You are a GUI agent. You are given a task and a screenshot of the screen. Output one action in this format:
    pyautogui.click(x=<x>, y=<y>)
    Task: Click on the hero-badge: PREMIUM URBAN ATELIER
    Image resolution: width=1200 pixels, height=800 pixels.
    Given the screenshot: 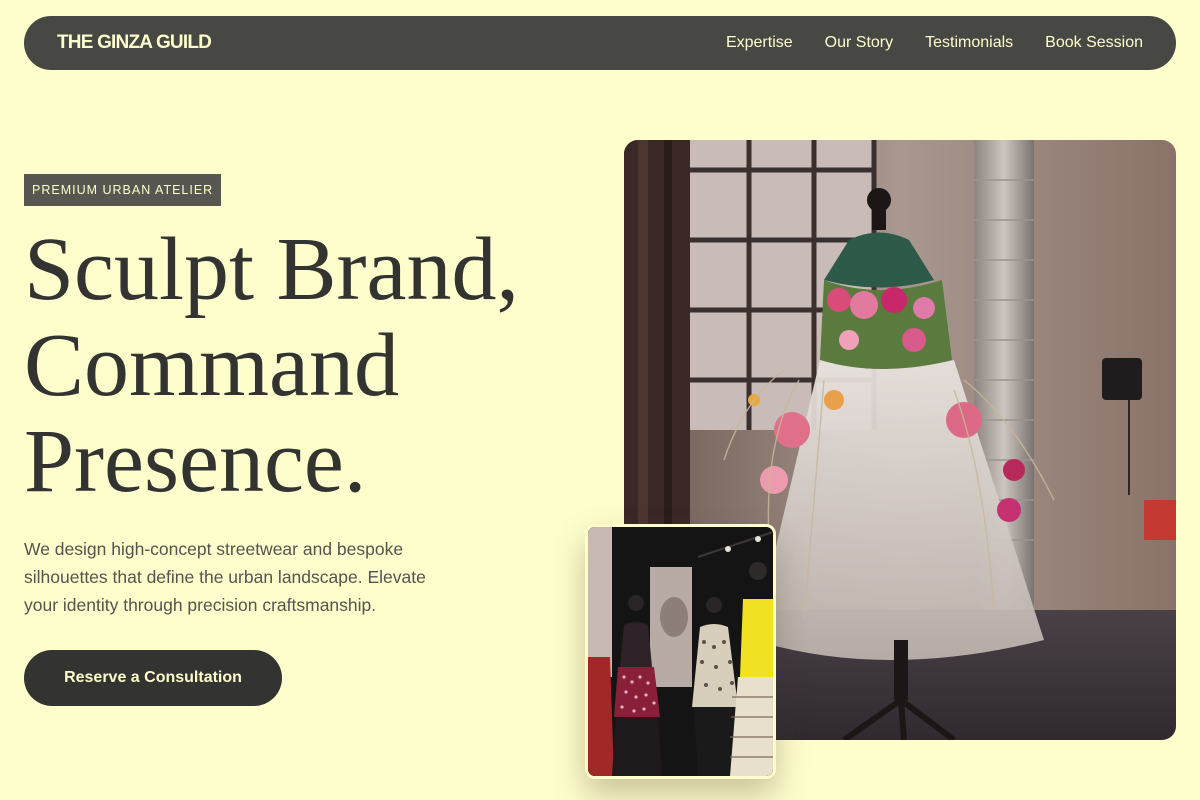 What is the action you would take?
    pyautogui.click(x=123, y=190)
    